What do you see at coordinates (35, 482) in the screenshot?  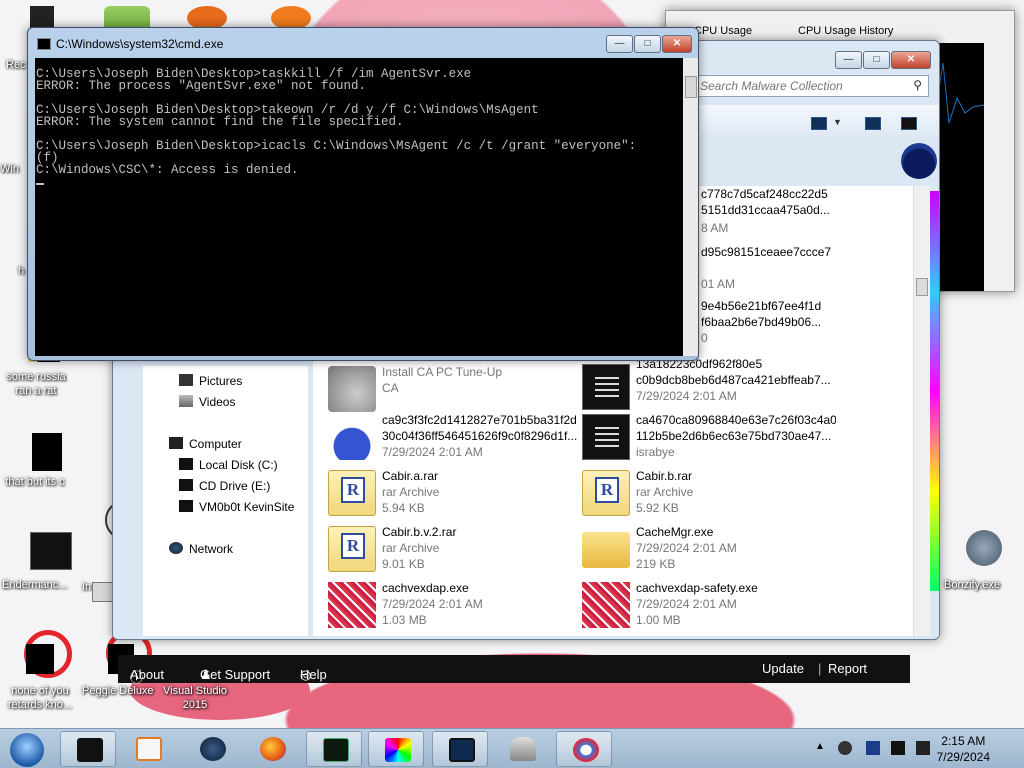 I see `desktop-icon-label: that but its c` at bounding box center [35, 482].